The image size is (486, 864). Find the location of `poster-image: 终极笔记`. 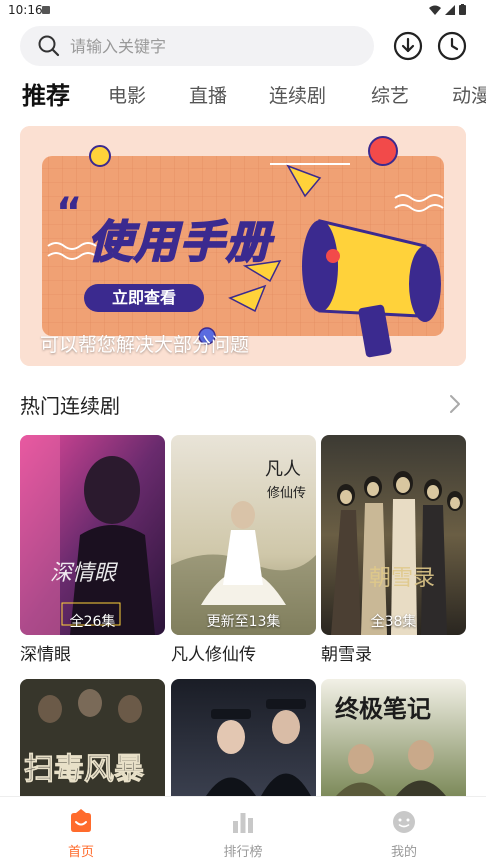

poster-image: 终极笔记 is located at coordinates (393, 737).